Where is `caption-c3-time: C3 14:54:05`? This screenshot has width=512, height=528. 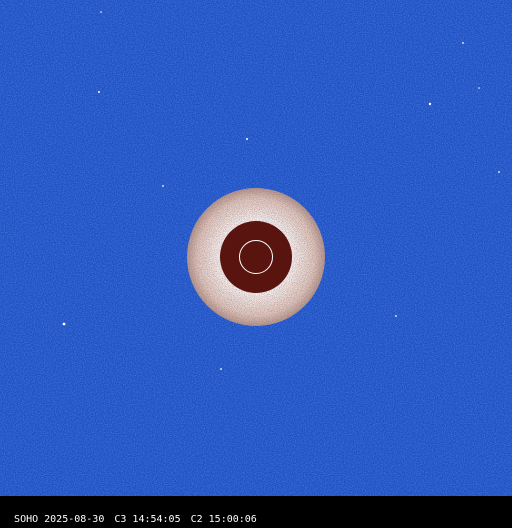
caption-c3-time: C3 14:54:05 is located at coordinates (147, 519).